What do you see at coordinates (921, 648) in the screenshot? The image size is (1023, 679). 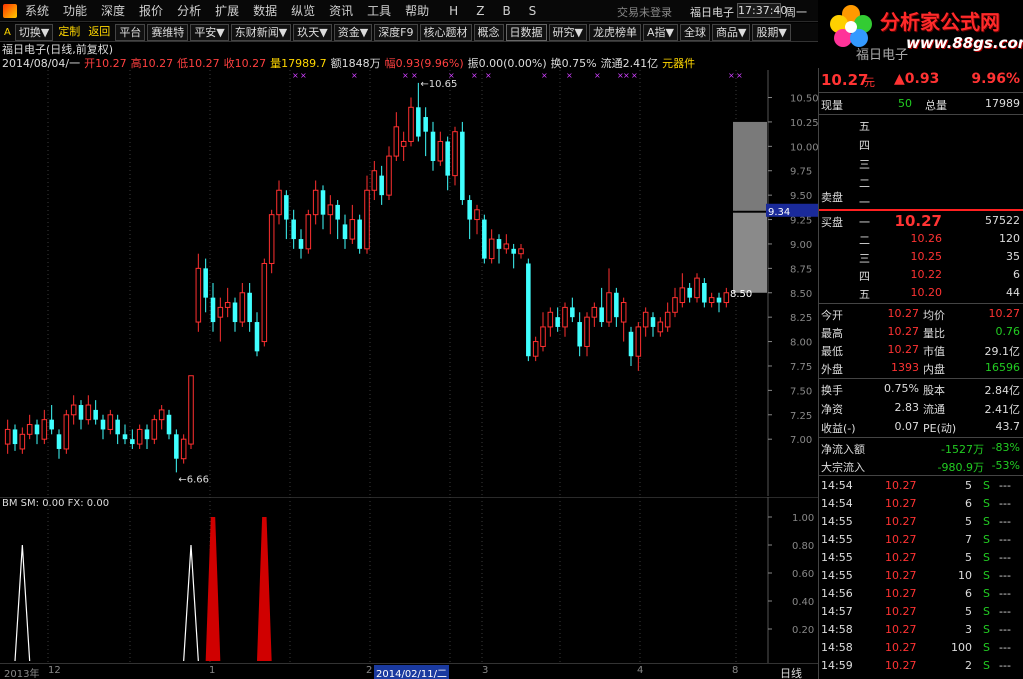 I see `tick-row: 14:58 10.27 100 S ---` at bounding box center [921, 648].